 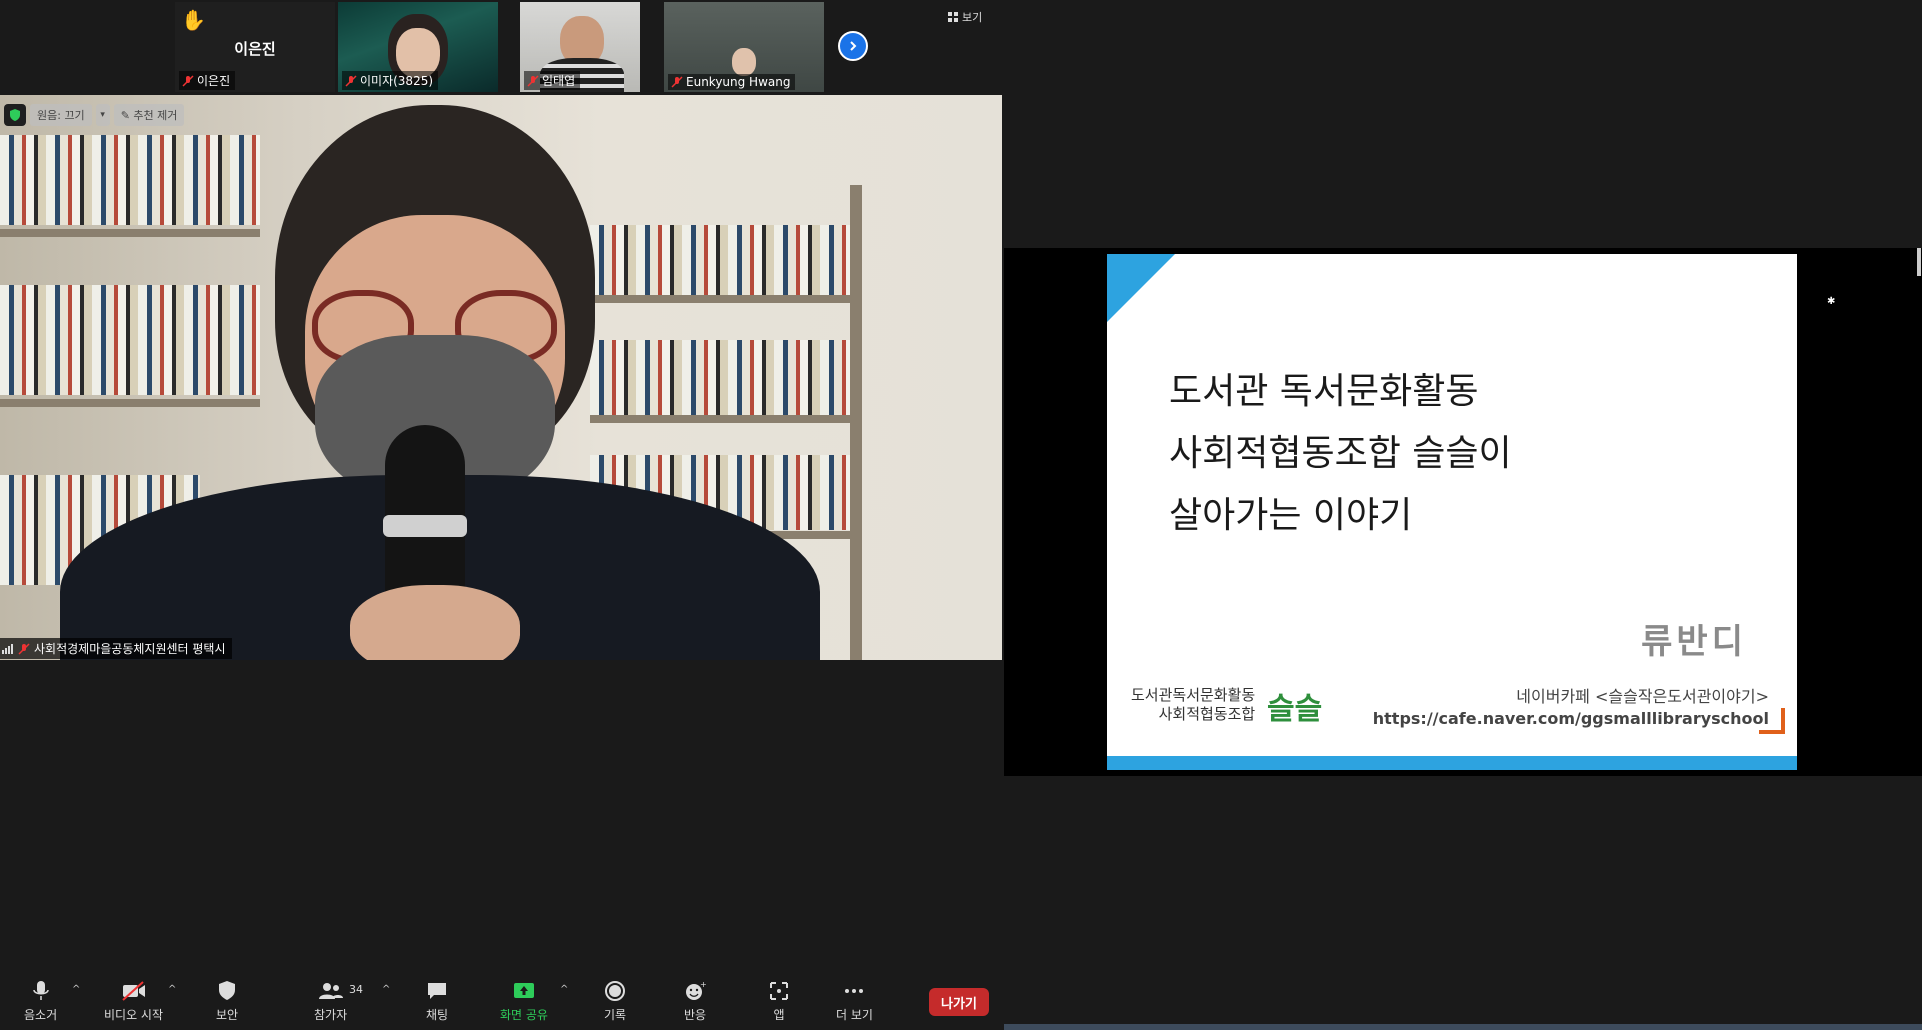 I want to click on leave-button: 나가기, so click(x=959, y=1002).